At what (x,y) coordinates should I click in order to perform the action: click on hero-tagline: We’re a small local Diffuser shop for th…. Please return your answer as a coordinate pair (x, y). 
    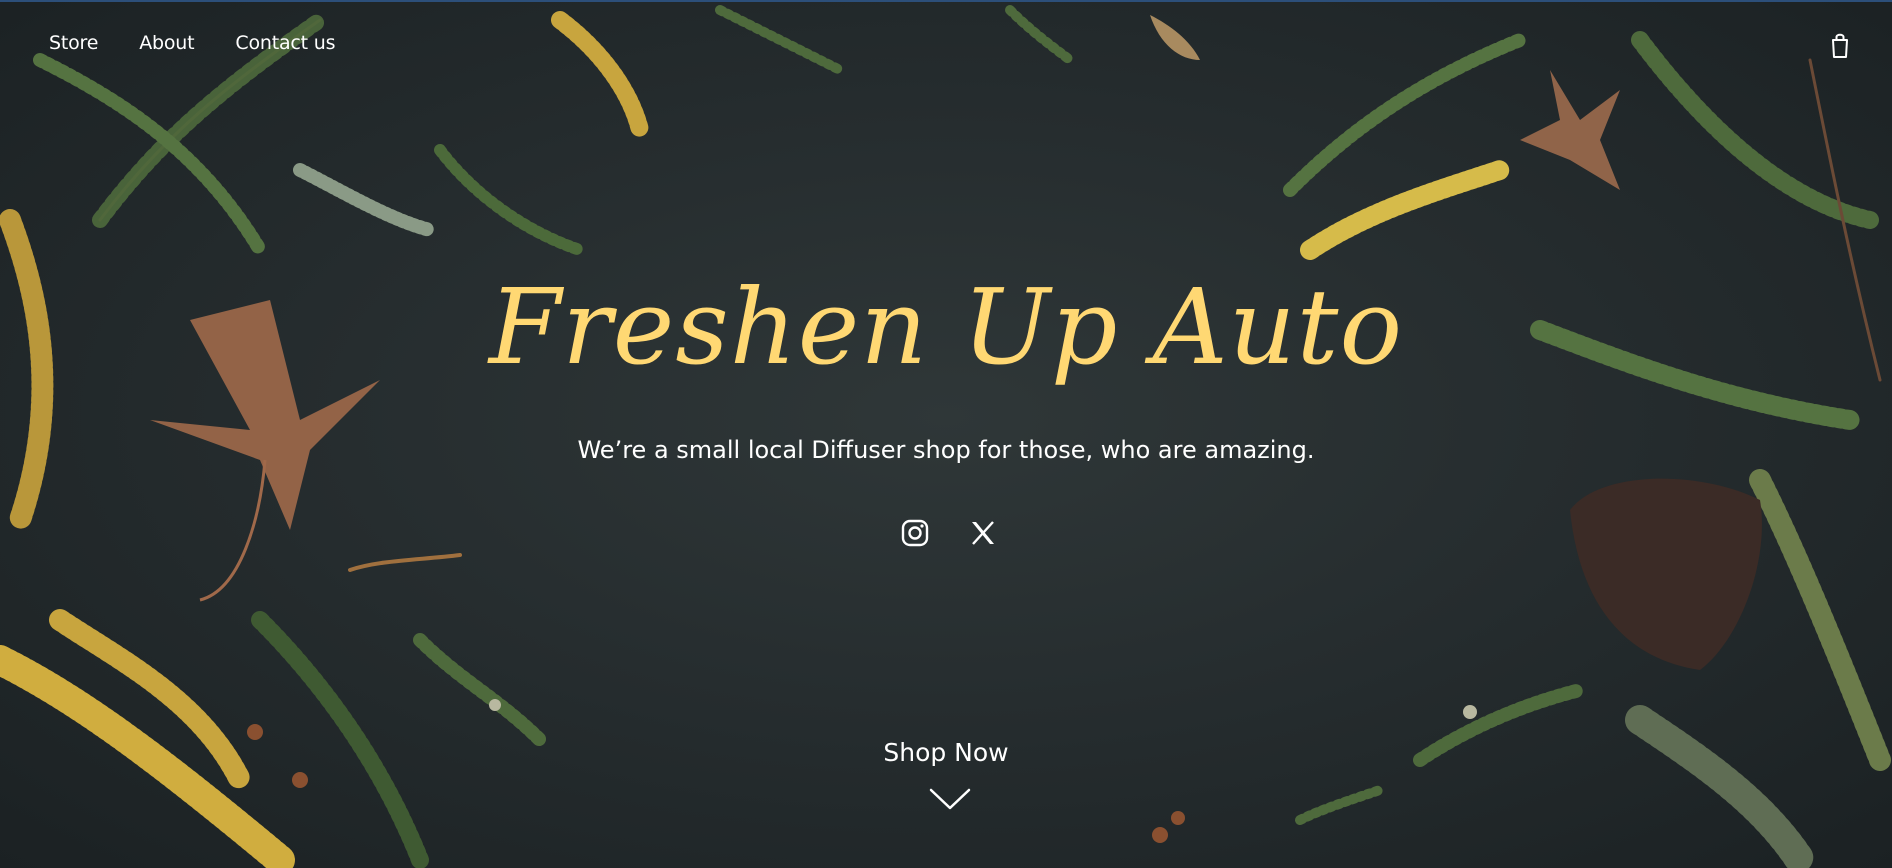
    Looking at the image, I should click on (946, 450).